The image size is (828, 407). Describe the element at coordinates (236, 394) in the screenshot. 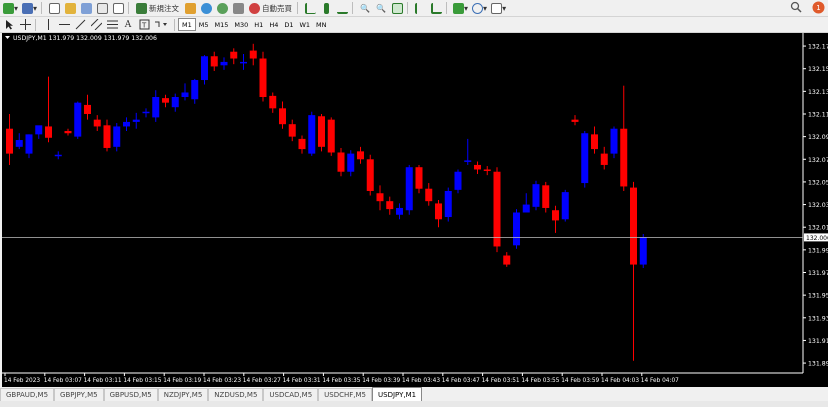

I see `tab-nzdusd-m5: NZDUSD,M5` at that location.